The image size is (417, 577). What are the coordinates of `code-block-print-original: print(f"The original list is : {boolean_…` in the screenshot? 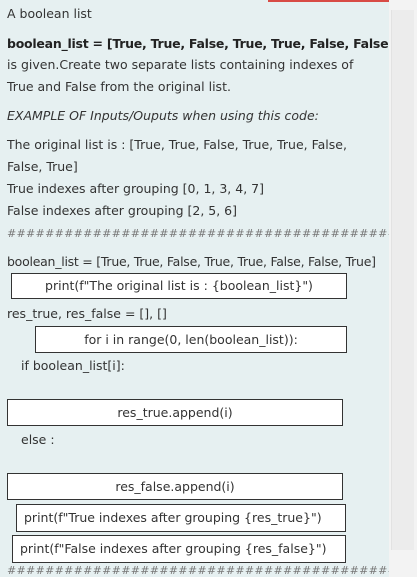 It's located at (179, 286).